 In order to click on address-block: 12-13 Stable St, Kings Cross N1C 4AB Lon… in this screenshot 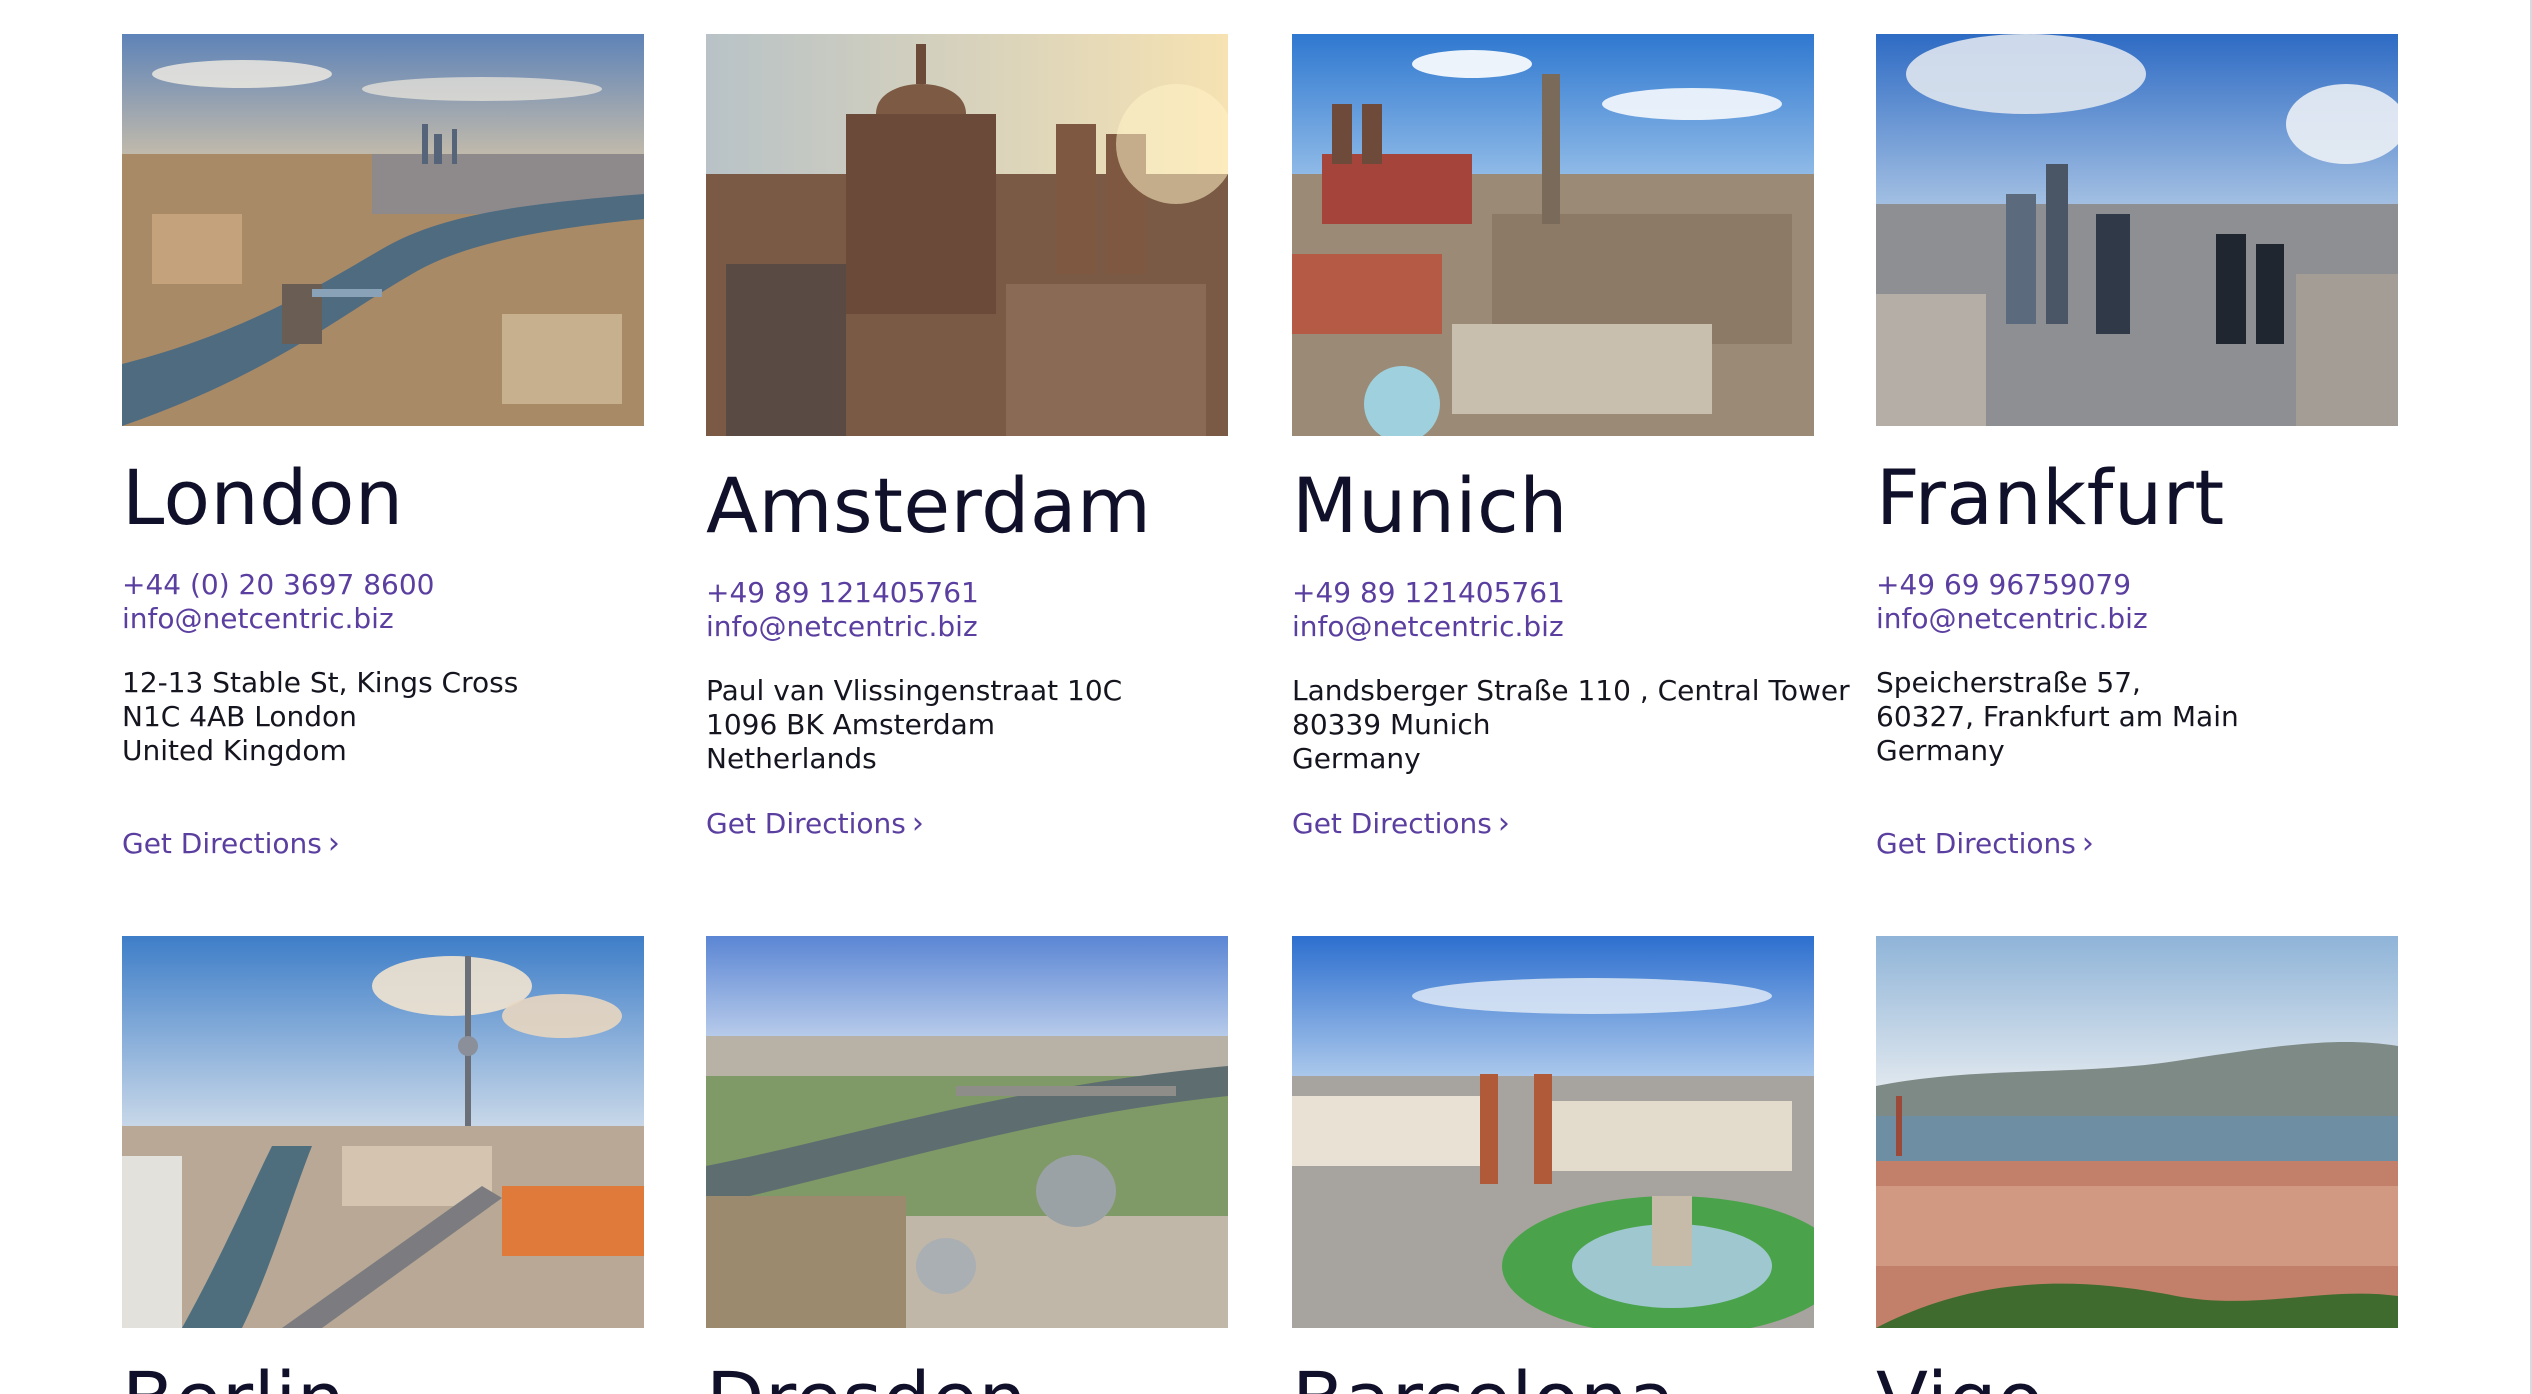, I will do `click(383, 717)`.